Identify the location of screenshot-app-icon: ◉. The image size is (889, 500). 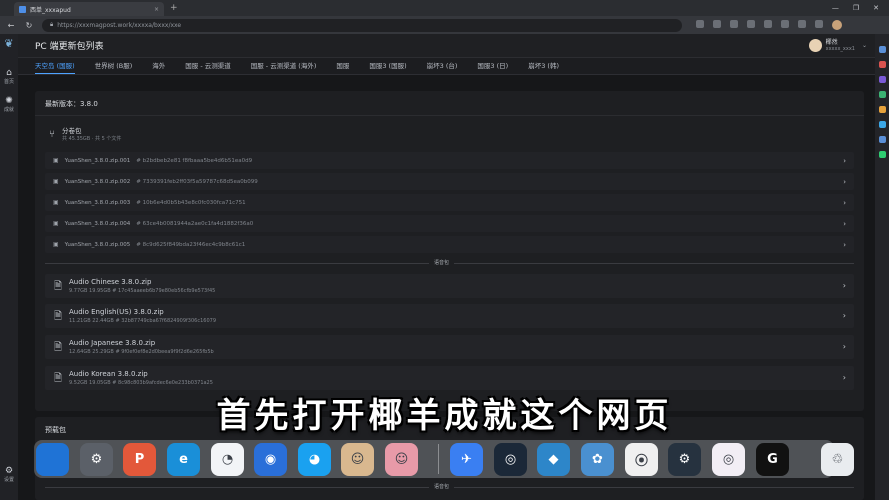
(270, 459).